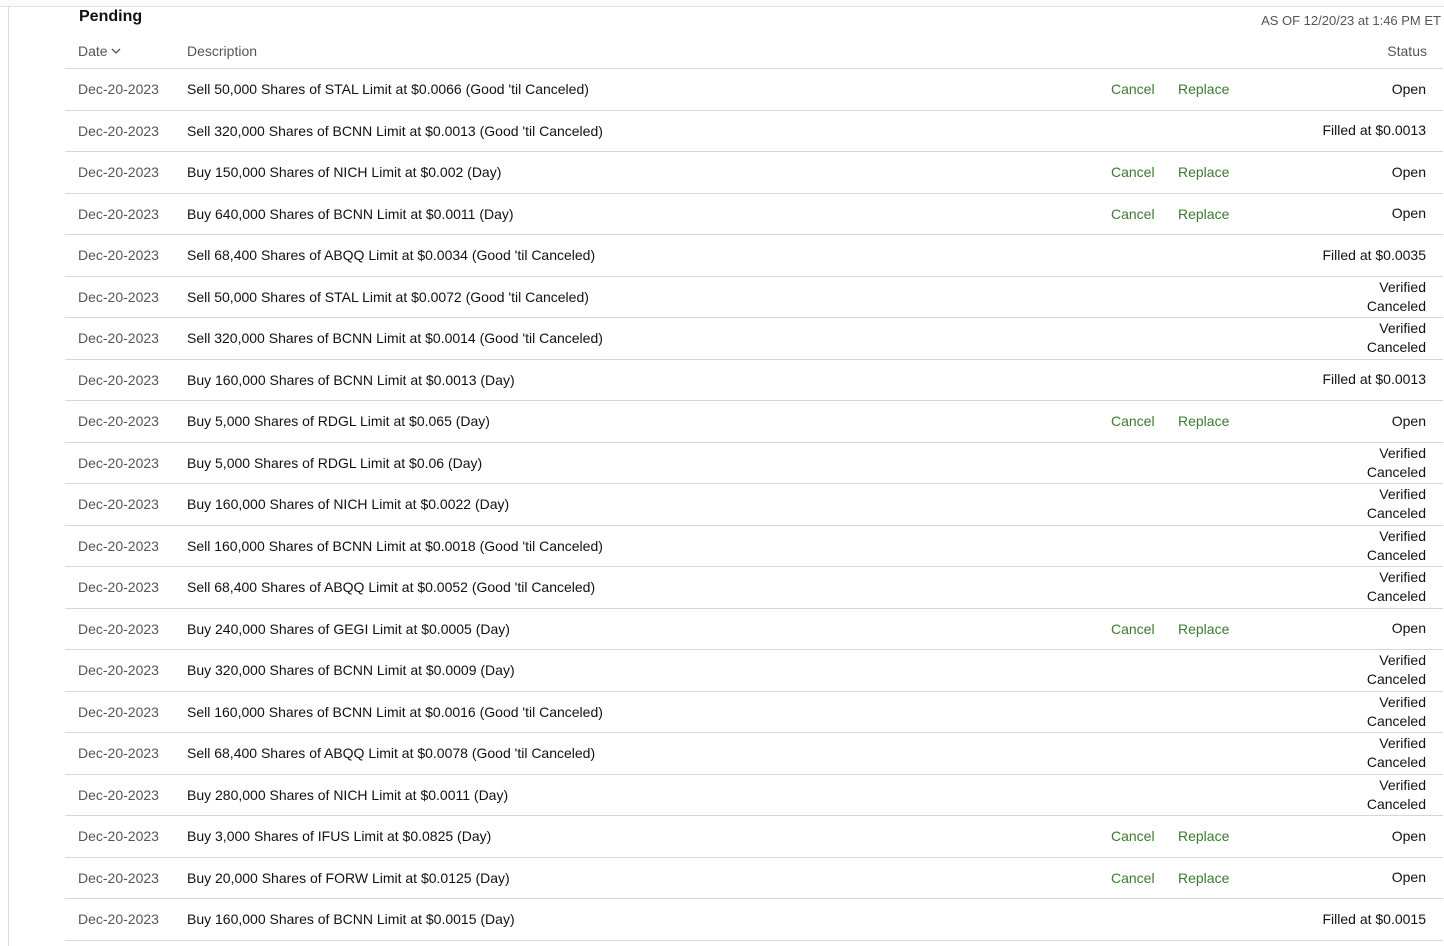  I want to click on chevron-down-icon, so click(116, 51).